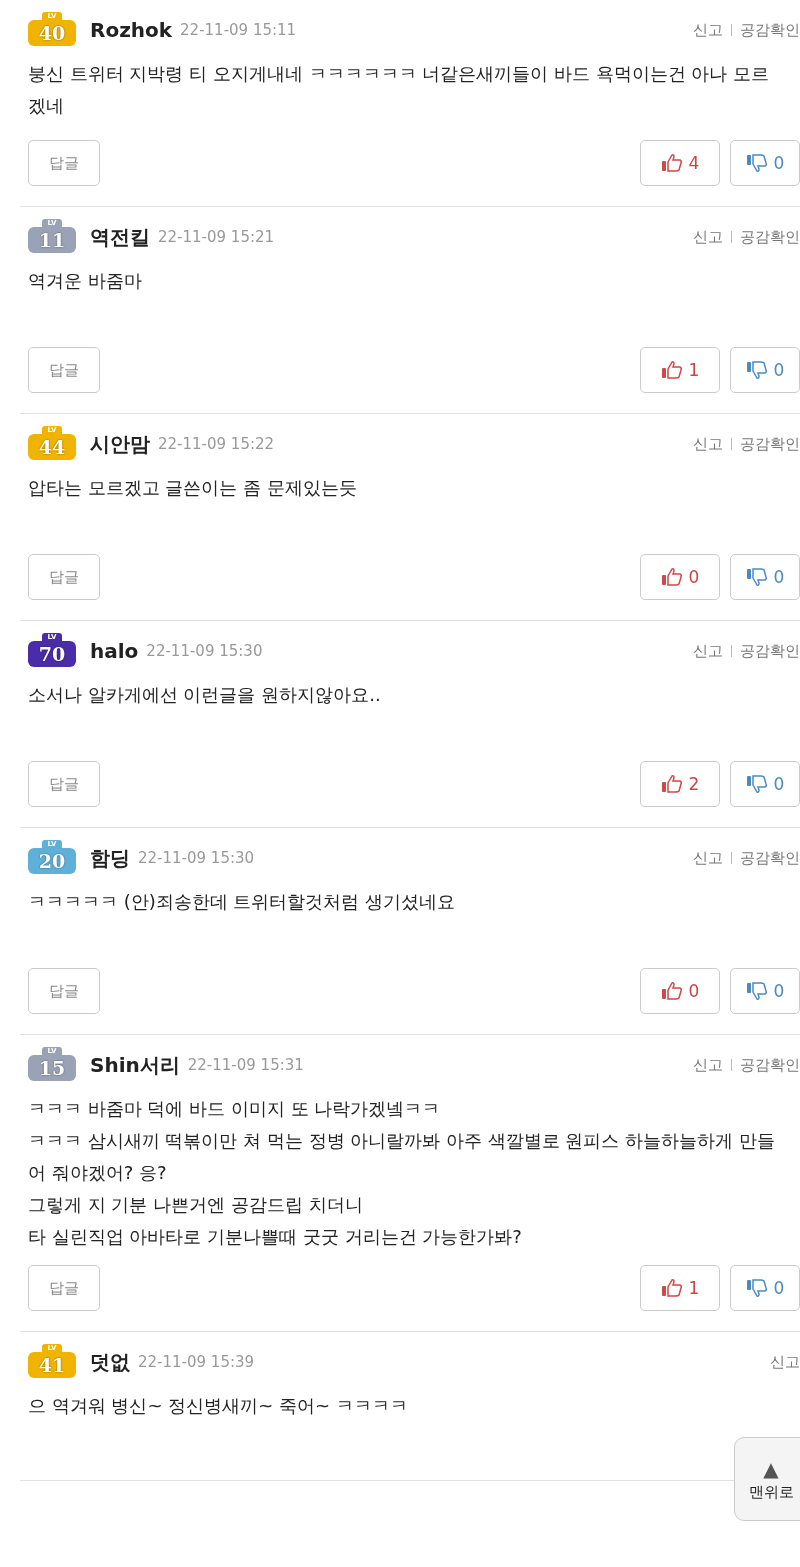 Image resolution: width=800 pixels, height=1567 pixels. What do you see at coordinates (205, 695) in the screenshot?
I see `comment-text: 소서나 알카게에선 이런글을 원하지않아요..` at bounding box center [205, 695].